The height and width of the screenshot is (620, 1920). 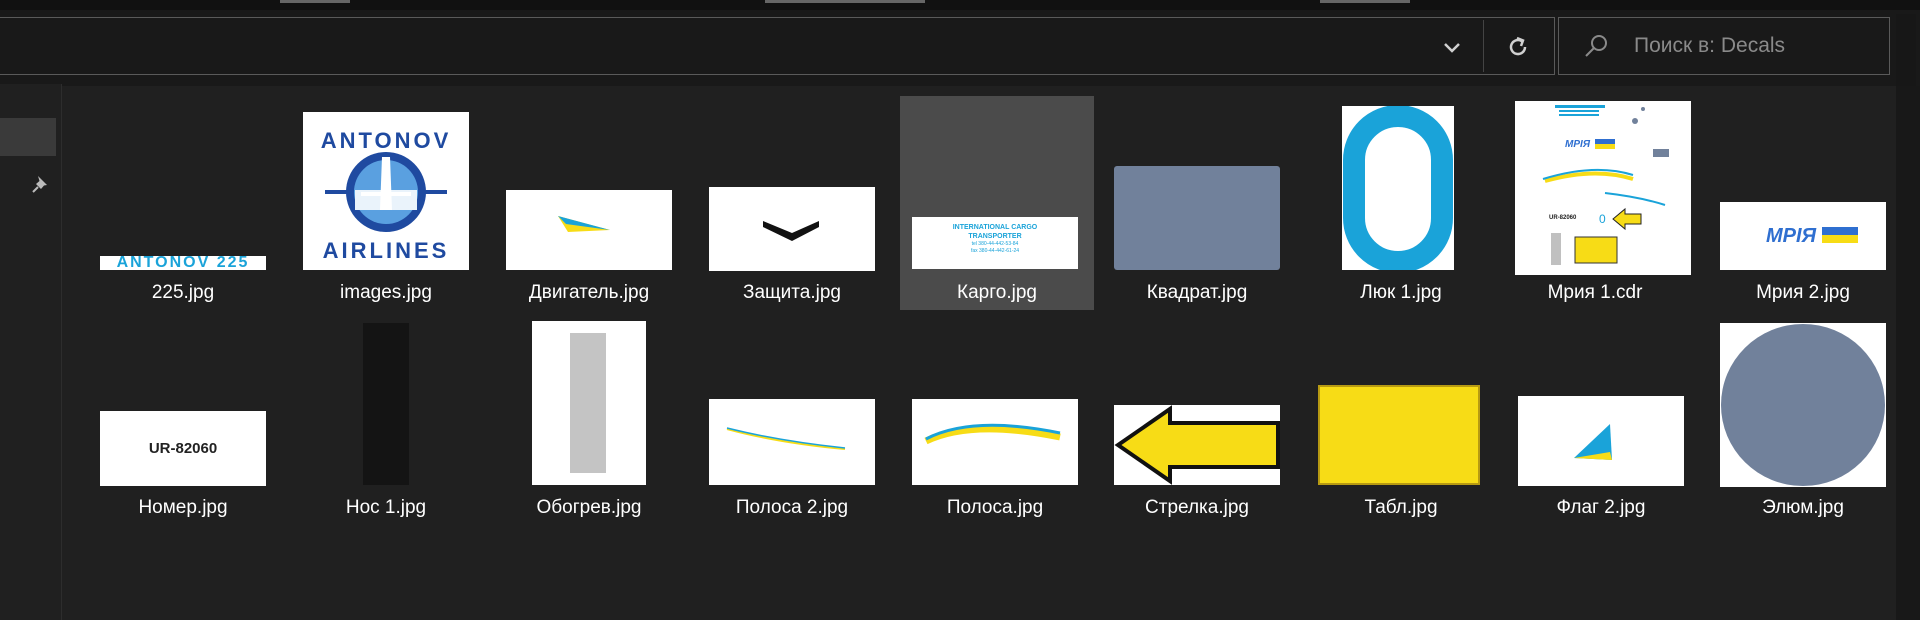 I want to click on file-item: Нос 1.jpg, so click(x=386, y=418).